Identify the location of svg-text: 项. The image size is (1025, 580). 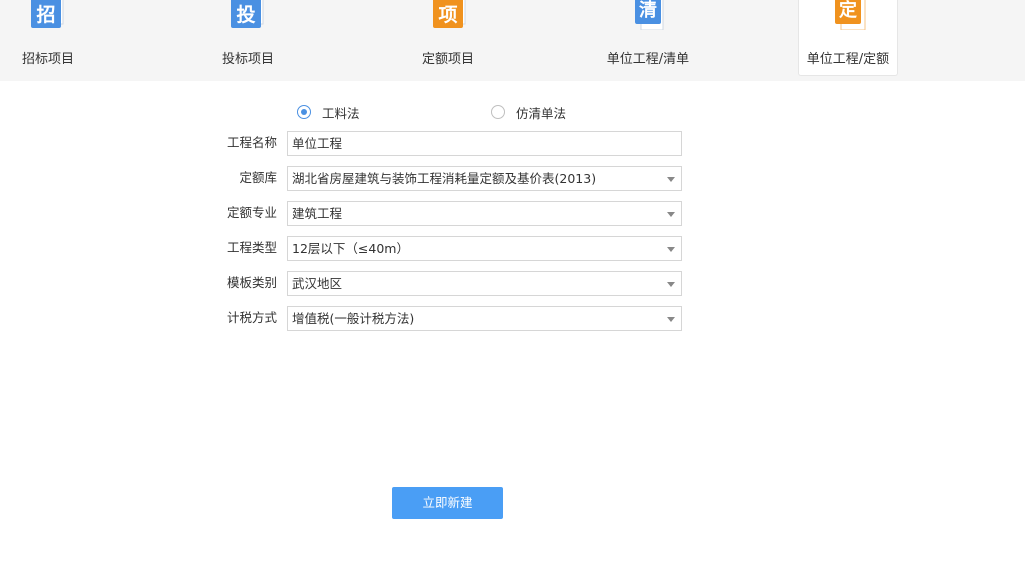
(447, 15).